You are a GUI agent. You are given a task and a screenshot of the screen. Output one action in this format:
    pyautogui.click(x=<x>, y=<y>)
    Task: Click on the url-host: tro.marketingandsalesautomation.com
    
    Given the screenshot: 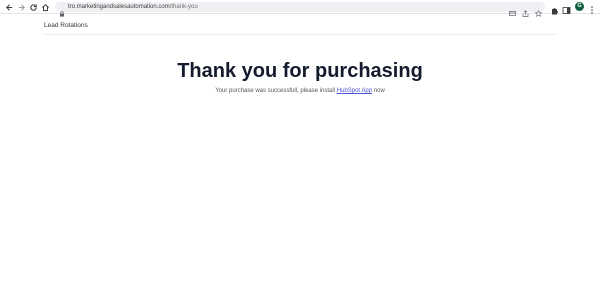 What is the action you would take?
    pyautogui.click(x=119, y=7)
    